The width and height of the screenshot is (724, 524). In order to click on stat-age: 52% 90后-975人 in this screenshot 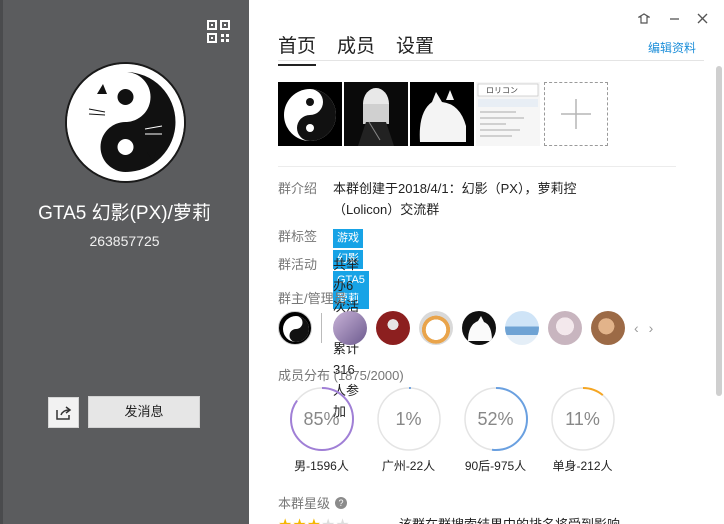, I will do `click(495, 430)`.